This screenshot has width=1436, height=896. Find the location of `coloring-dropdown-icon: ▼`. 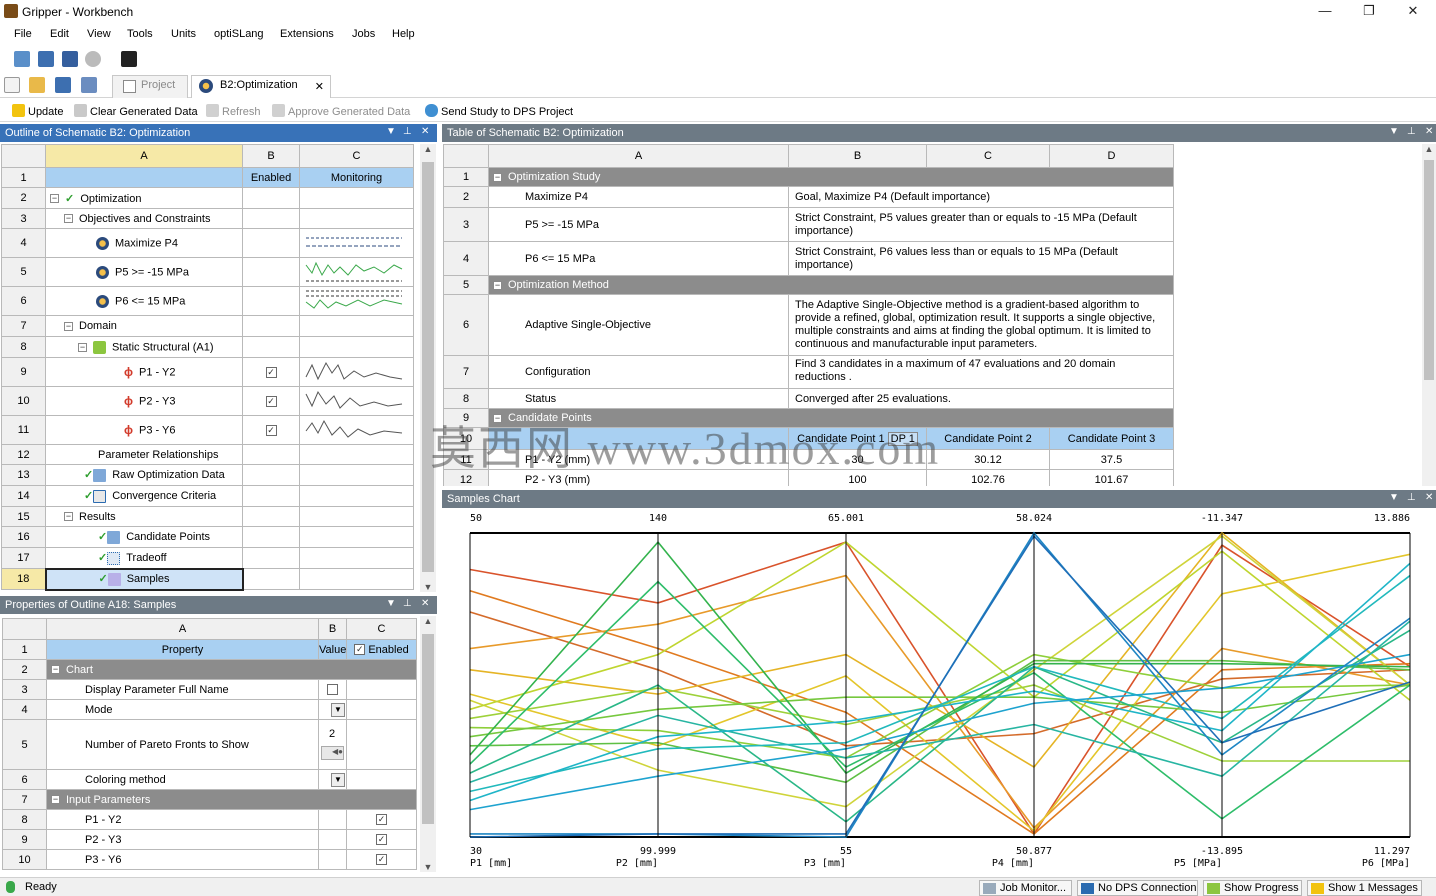

coloring-dropdown-icon: ▼ is located at coordinates (338, 779).